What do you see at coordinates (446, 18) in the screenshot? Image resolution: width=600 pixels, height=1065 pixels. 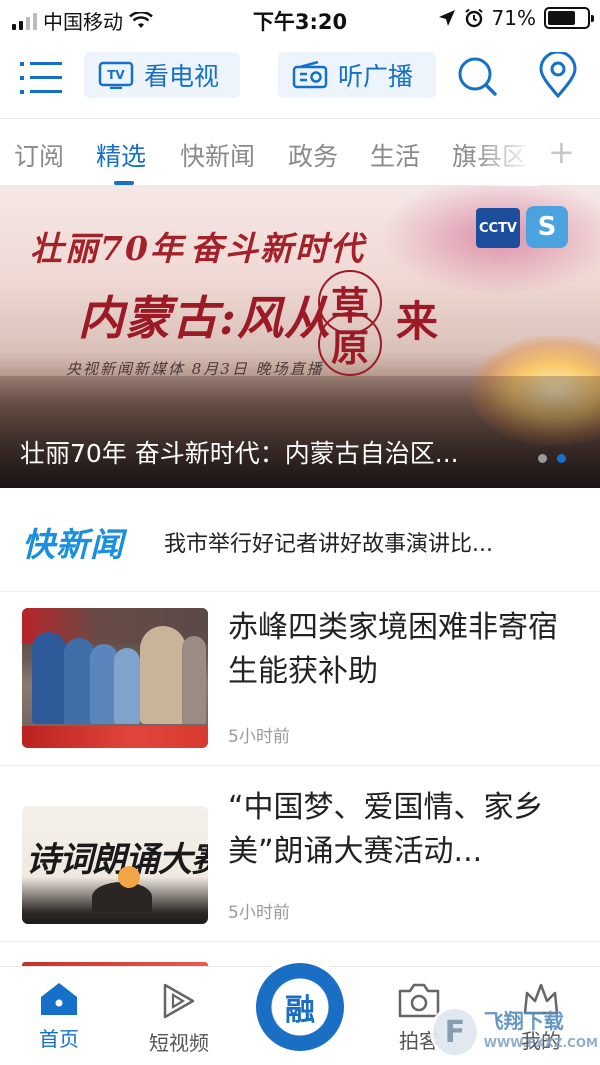 I see `location-arrow-icon` at bounding box center [446, 18].